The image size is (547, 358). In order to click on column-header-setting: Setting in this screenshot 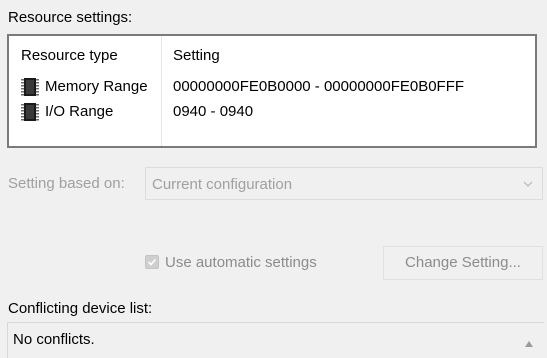, I will do `click(196, 55)`.